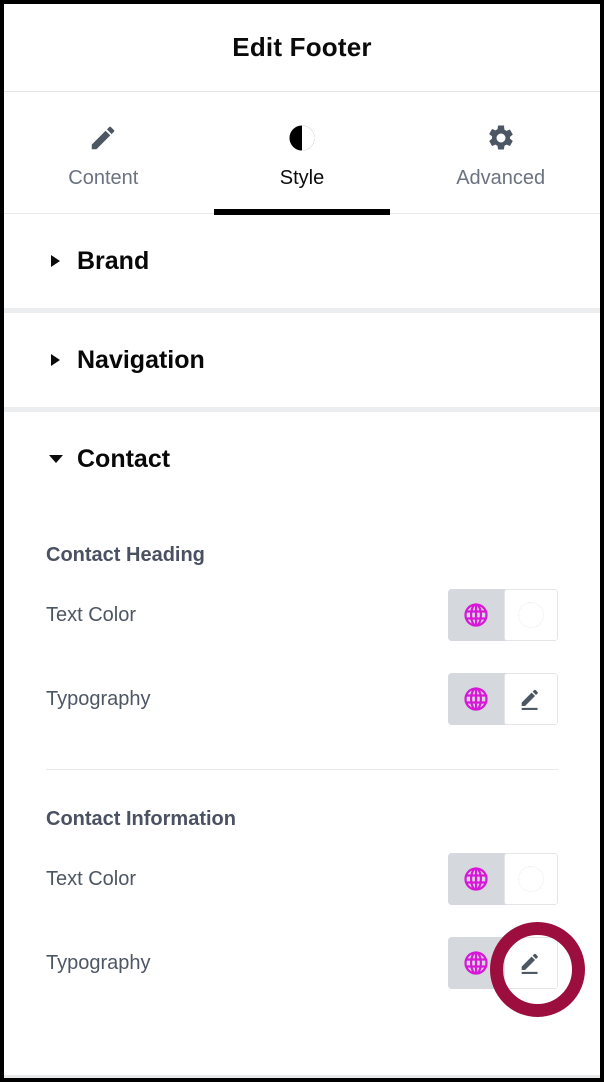 The height and width of the screenshot is (1082, 604). I want to click on section-brand-title: Brand, so click(113, 260).